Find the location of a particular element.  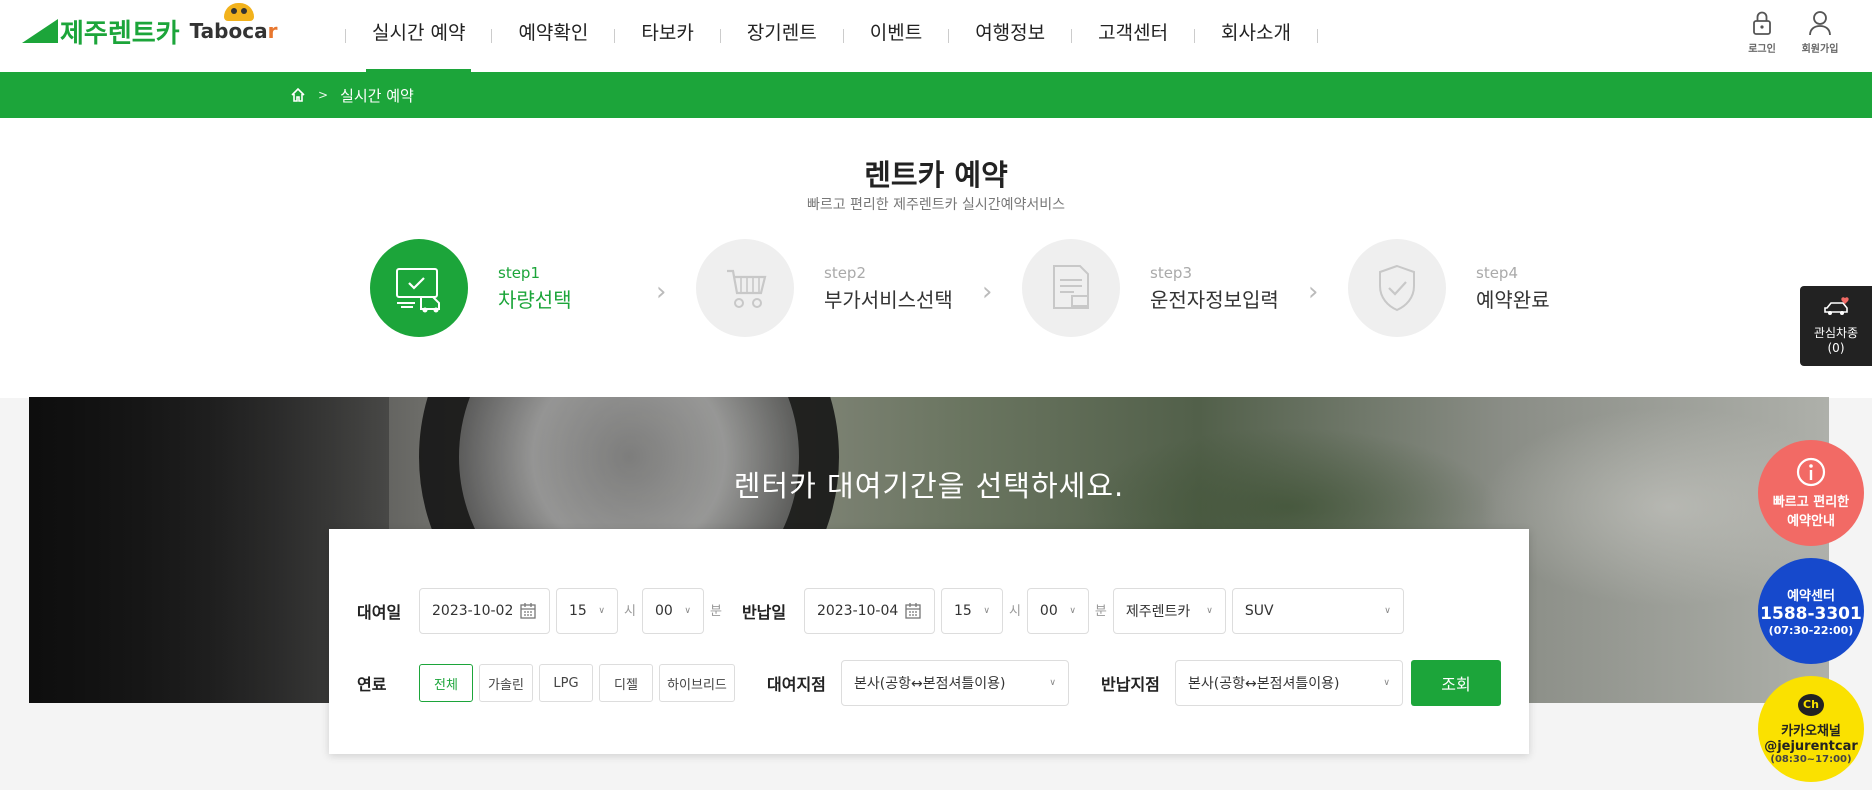

favorite-cars-panel: 관심차종 (0) is located at coordinates (1836, 326).